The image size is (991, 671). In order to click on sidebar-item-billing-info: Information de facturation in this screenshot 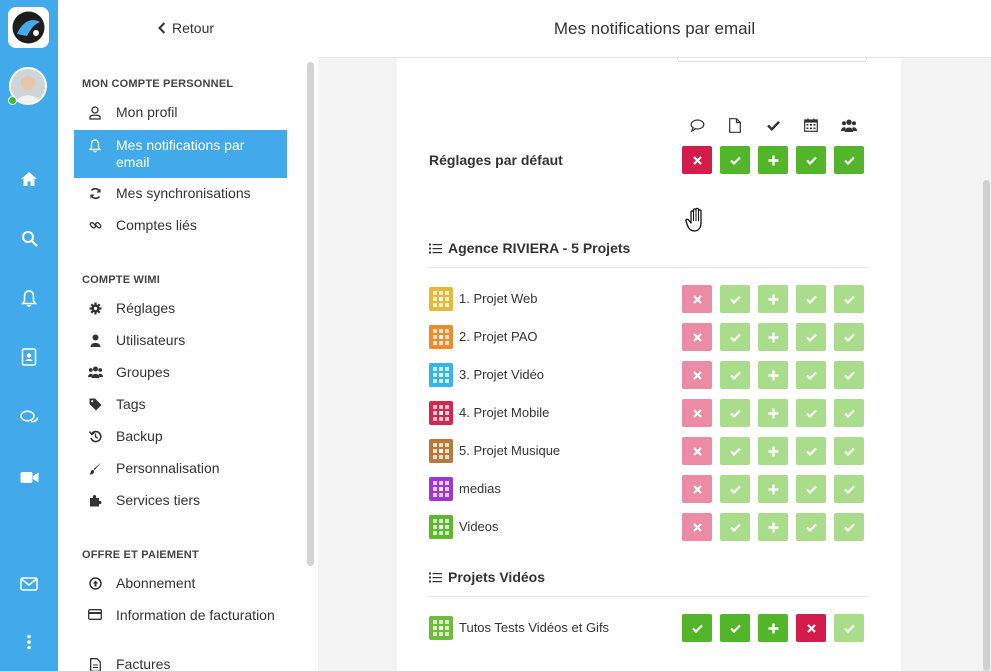, I will do `click(180, 615)`.